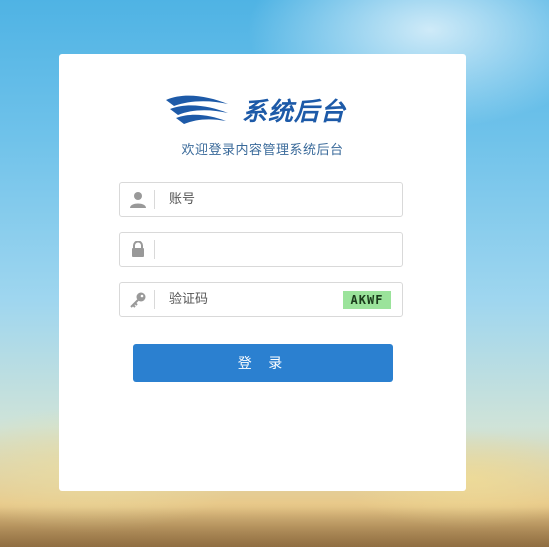 Image resolution: width=549 pixels, height=547 pixels. Describe the element at coordinates (262, 150) in the screenshot. I see `welcome-subtitle: 欢迎登录内容管理系统后台` at that location.